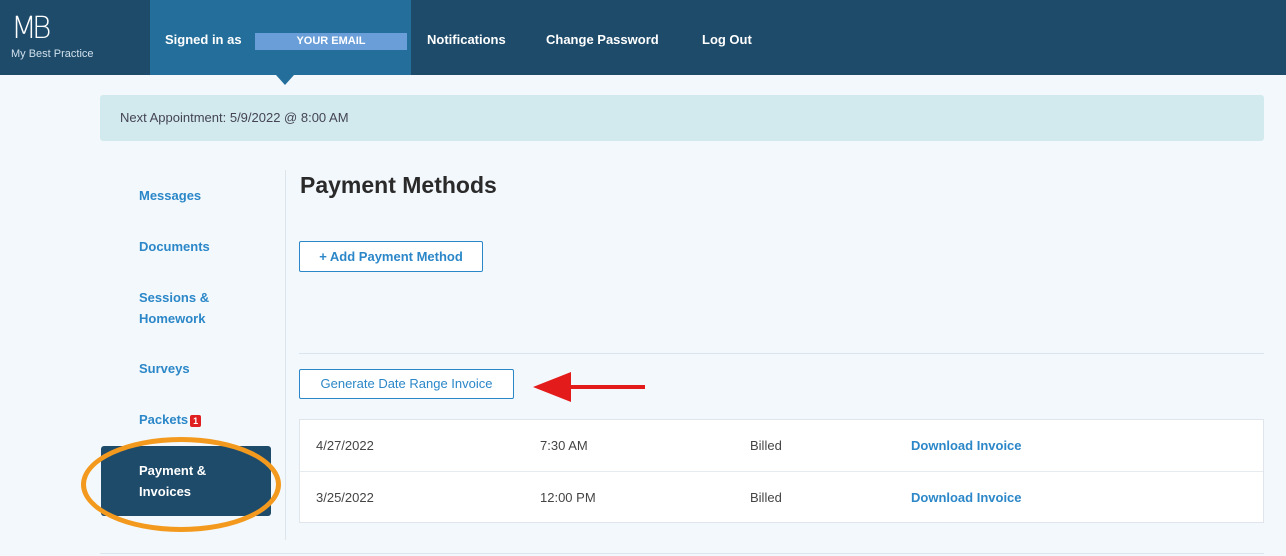  I want to click on annotation-arrow-shaft, so click(605, 387).